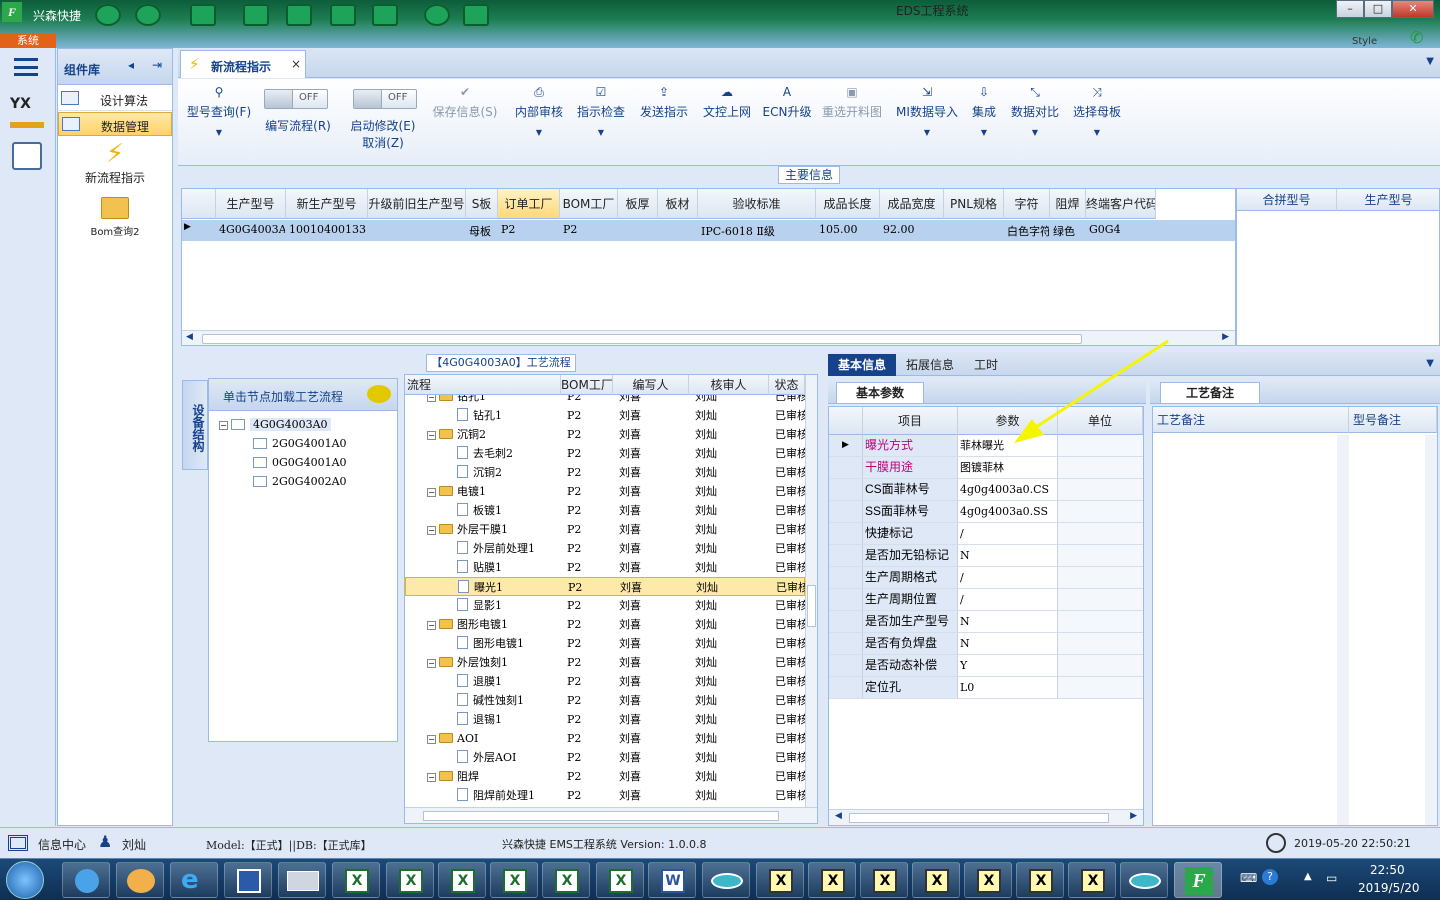 Image resolution: width=1440 pixels, height=900 pixels. What do you see at coordinates (986, 365) in the screenshot?
I see `tab-work-hours: 工时` at bounding box center [986, 365].